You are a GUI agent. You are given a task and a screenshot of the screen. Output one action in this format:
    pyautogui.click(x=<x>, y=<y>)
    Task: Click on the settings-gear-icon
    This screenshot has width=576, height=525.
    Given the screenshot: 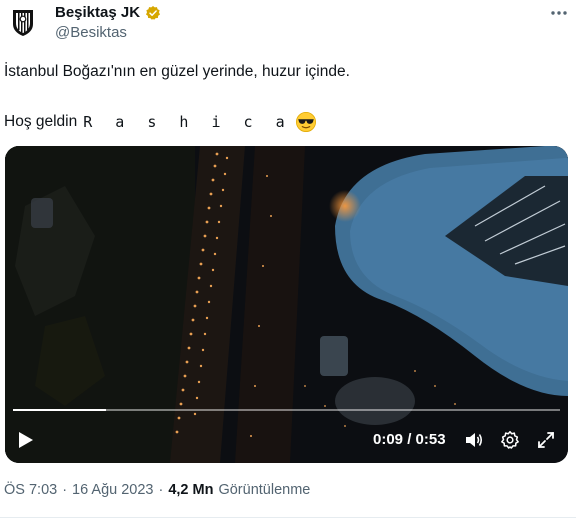 What is the action you would take?
    pyautogui.click(x=510, y=440)
    